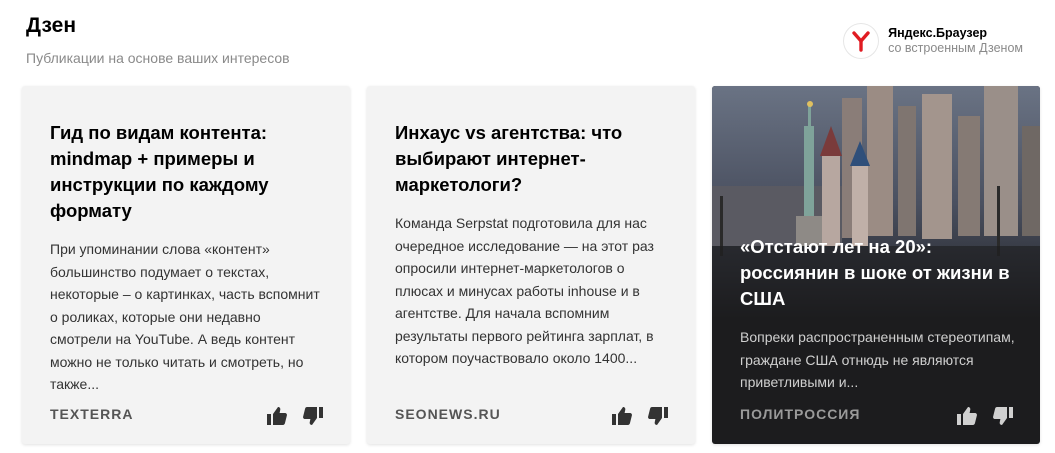 The image size is (1055, 453). I want to click on promo-desc: со встроенным Дзеном, so click(955, 48).